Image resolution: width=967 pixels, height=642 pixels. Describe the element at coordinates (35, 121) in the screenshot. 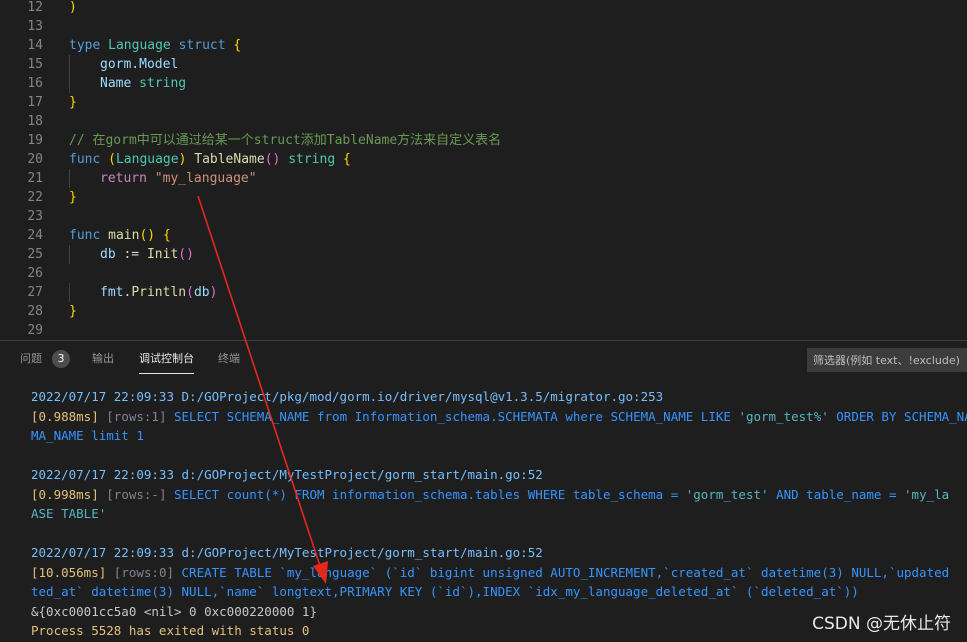

I see `line-number: 18` at that location.